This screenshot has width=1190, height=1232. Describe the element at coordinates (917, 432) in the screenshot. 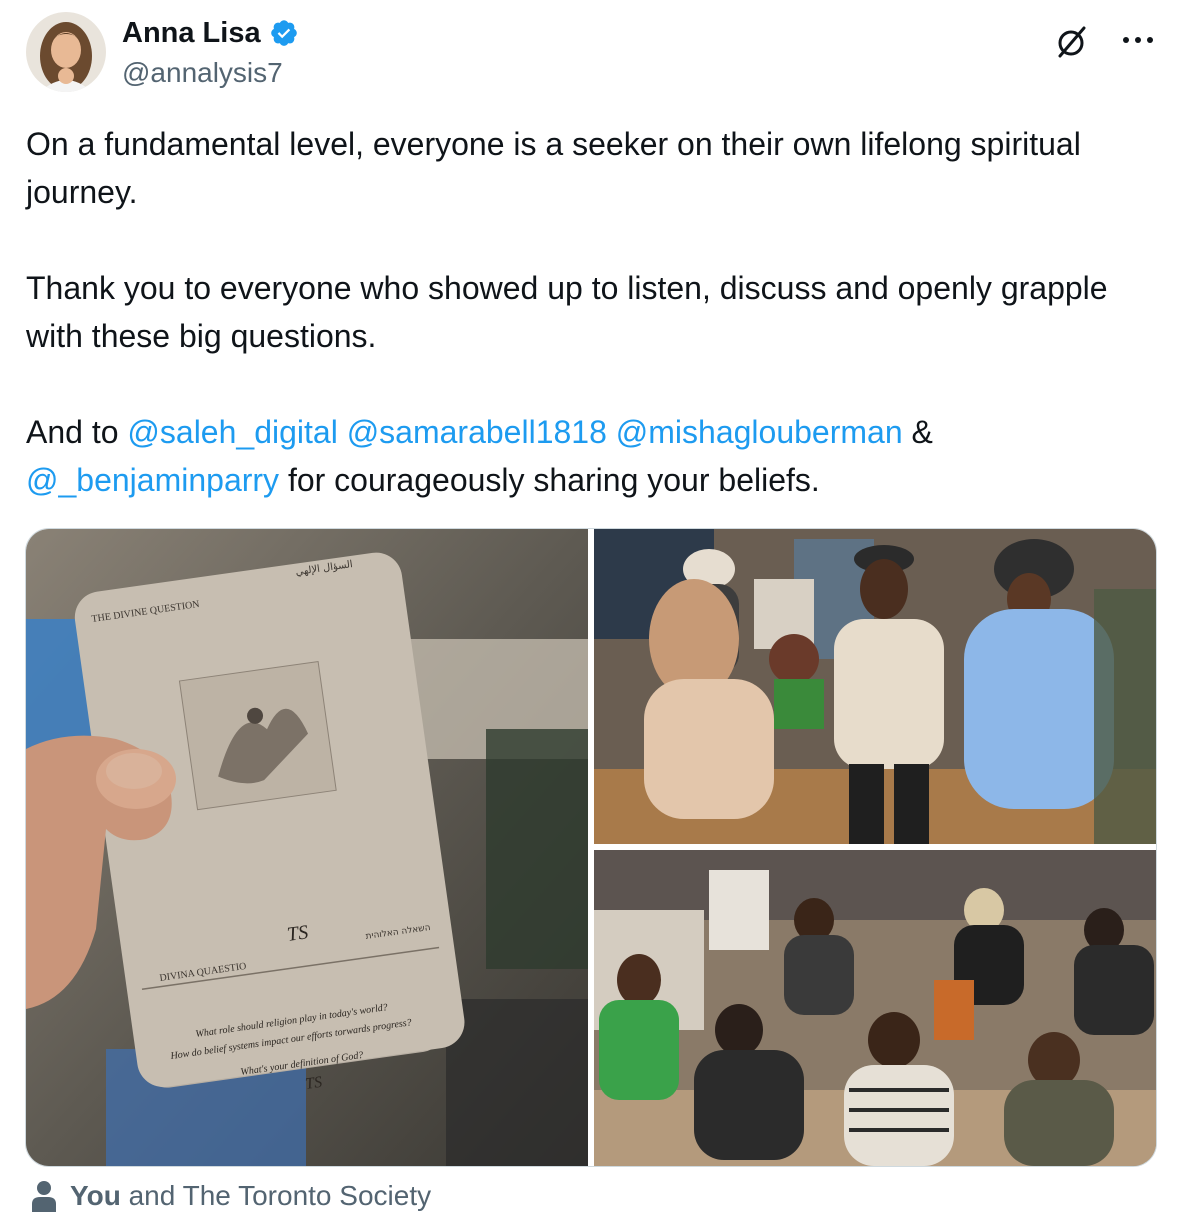

I see `tweet-text-segment: &` at that location.